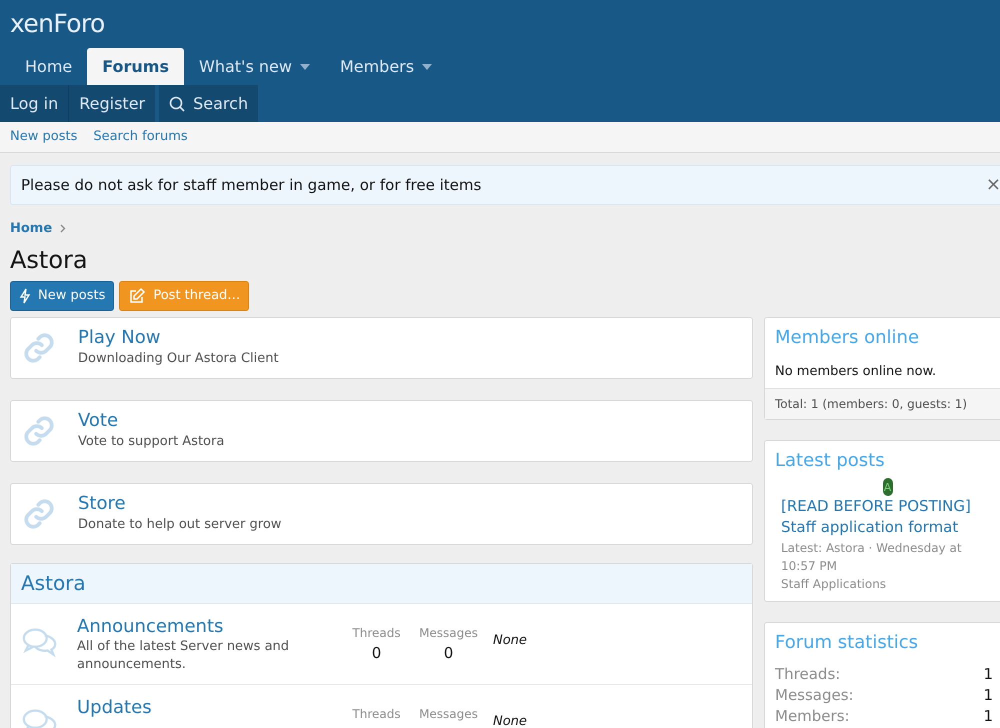  Describe the element at coordinates (847, 338) in the screenshot. I see `block-title: Members online` at that location.